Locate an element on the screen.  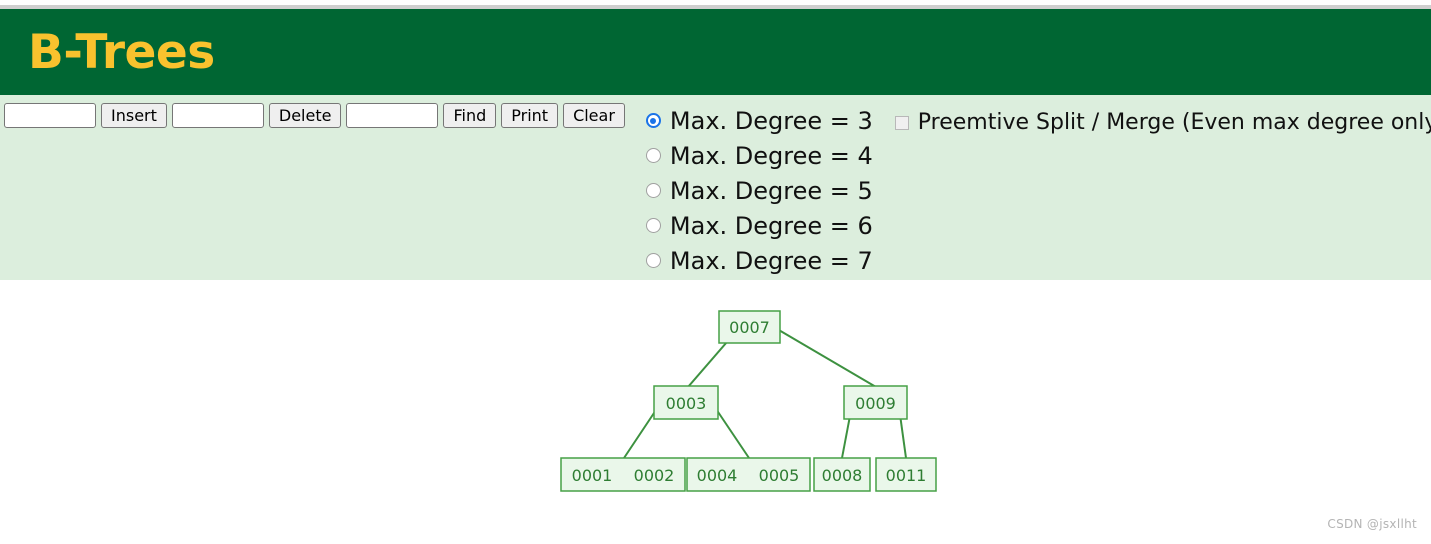
leaf-0001-0002-key-0: 0001 is located at coordinates (592, 475).